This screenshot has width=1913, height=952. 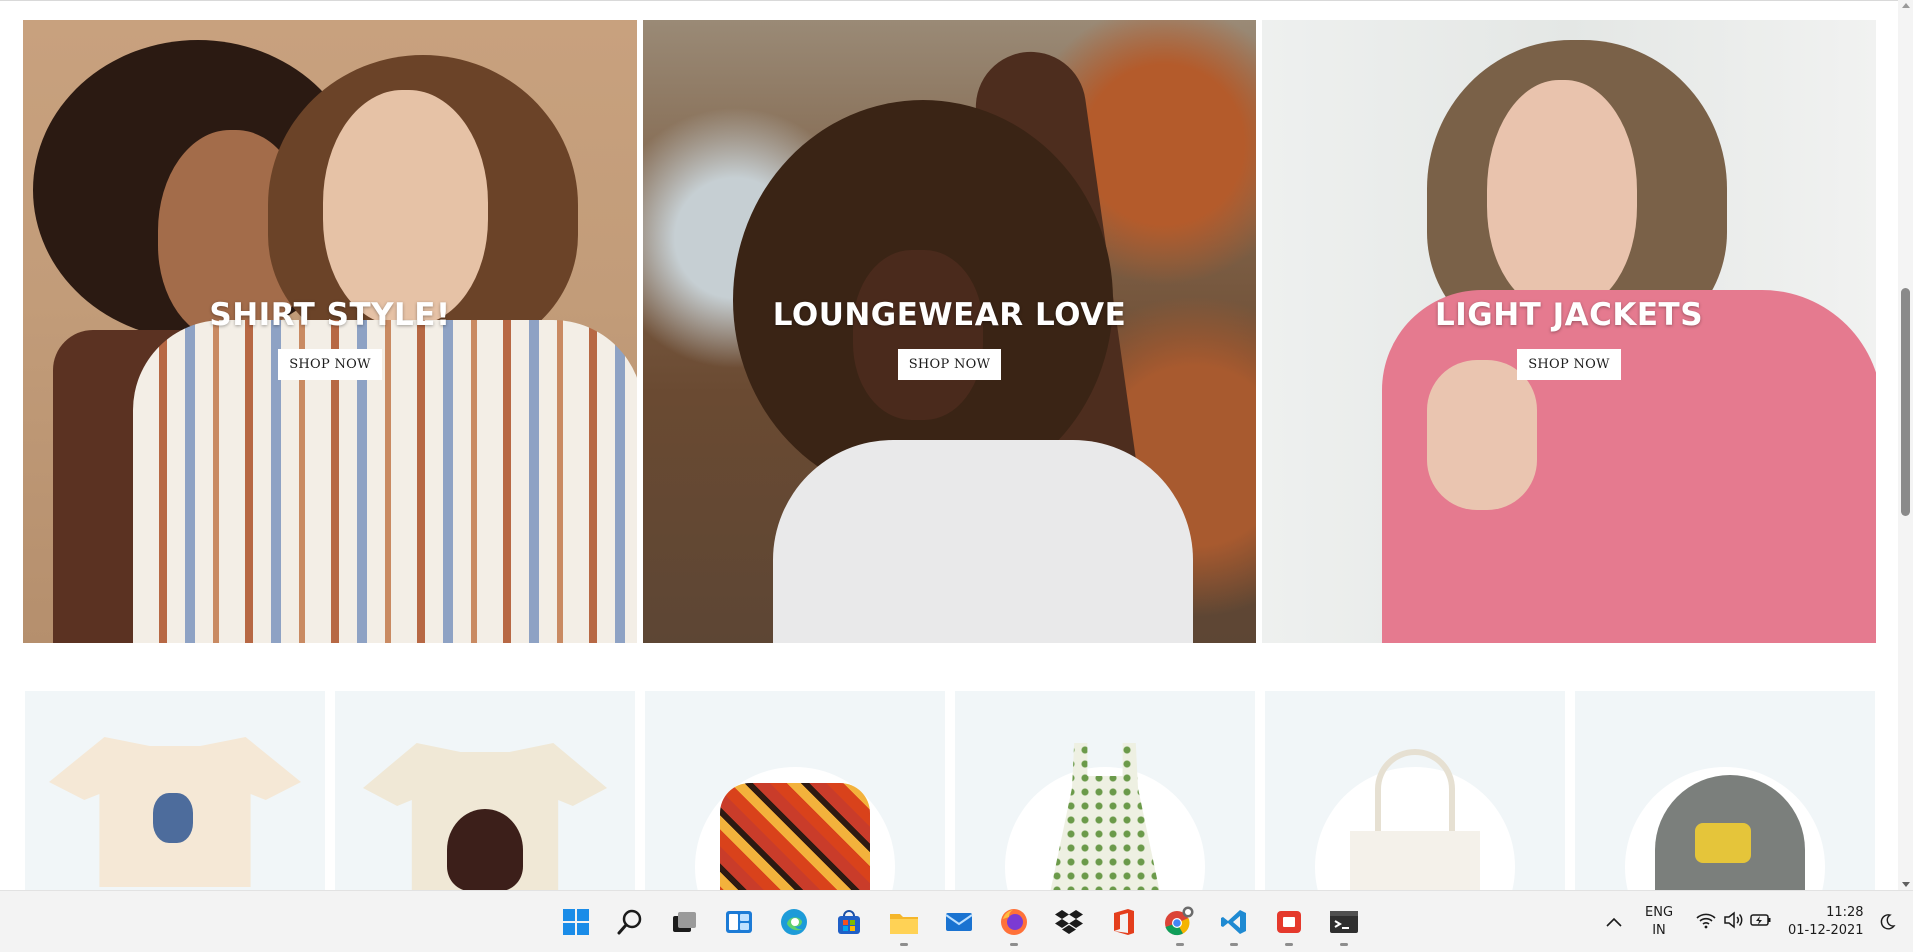 What do you see at coordinates (330, 315) in the screenshot?
I see `banner-title: SHIRT STYLE!` at bounding box center [330, 315].